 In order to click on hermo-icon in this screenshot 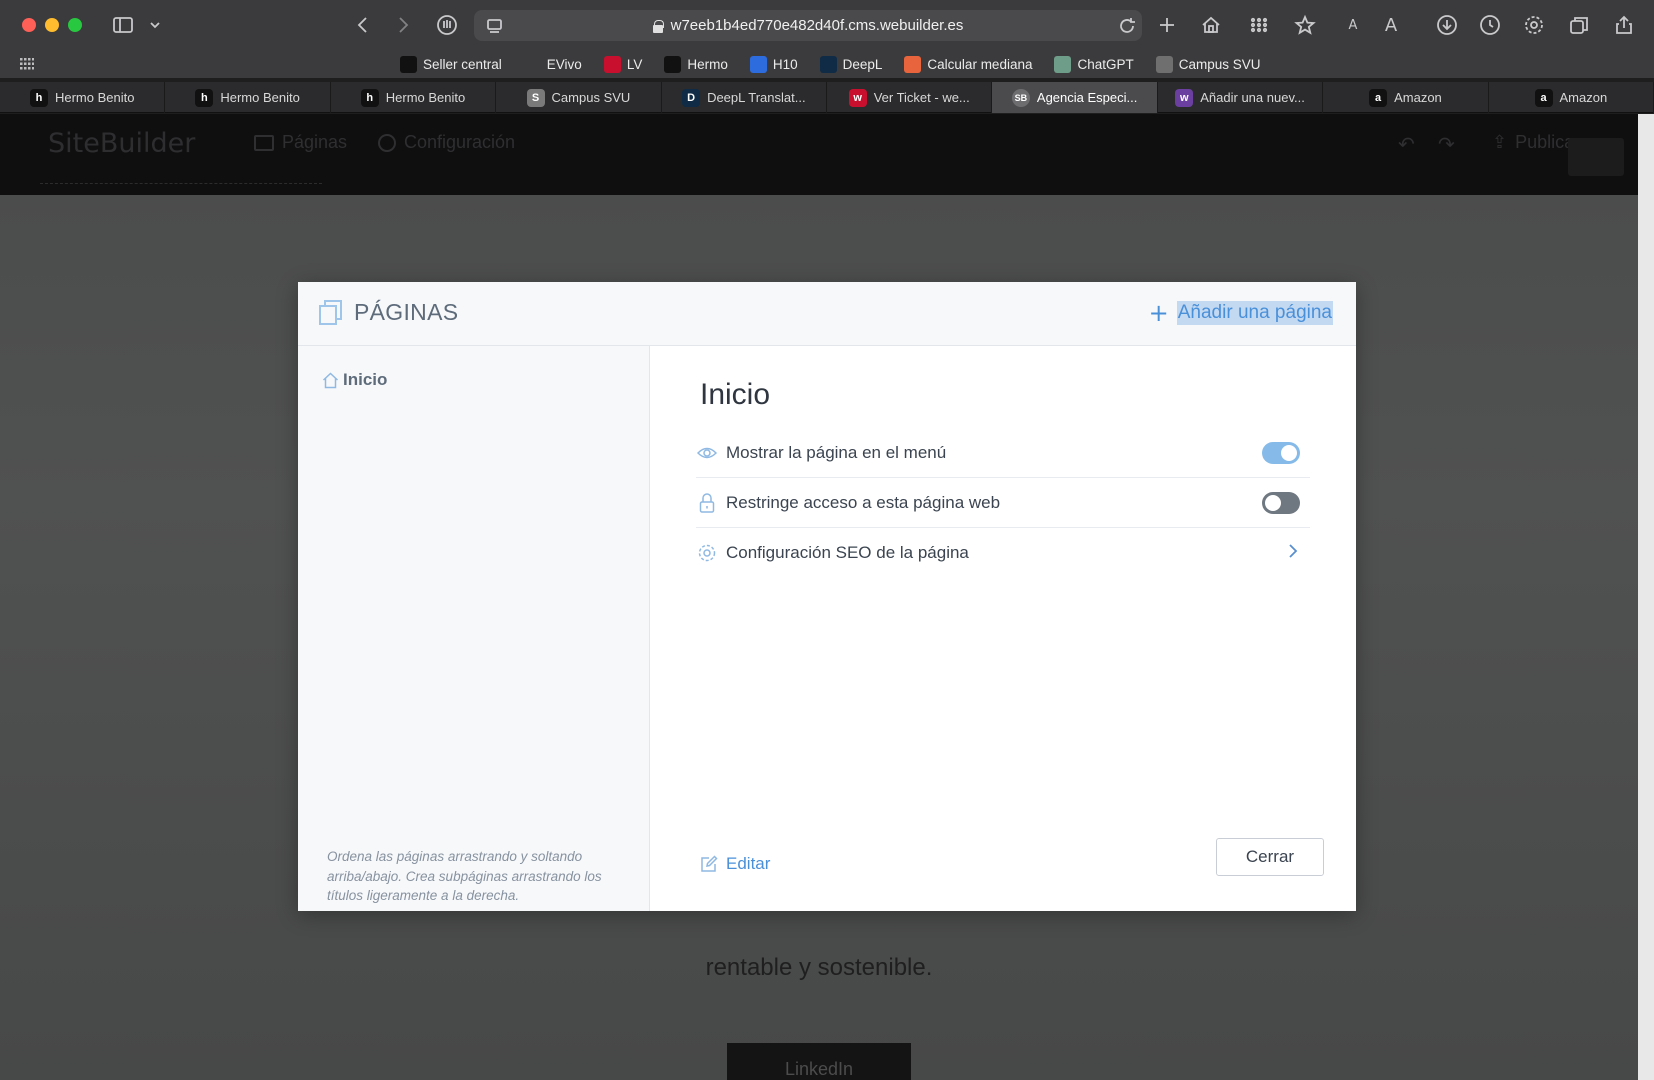, I will do `click(673, 64)`.